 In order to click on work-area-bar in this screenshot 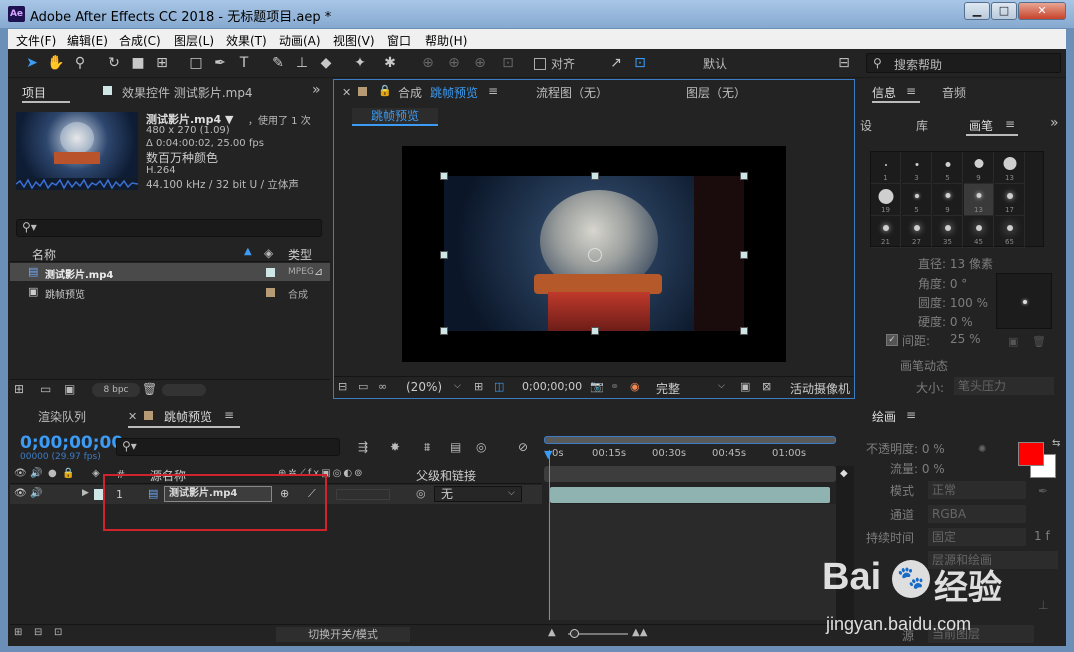, I will do `click(690, 440)`.